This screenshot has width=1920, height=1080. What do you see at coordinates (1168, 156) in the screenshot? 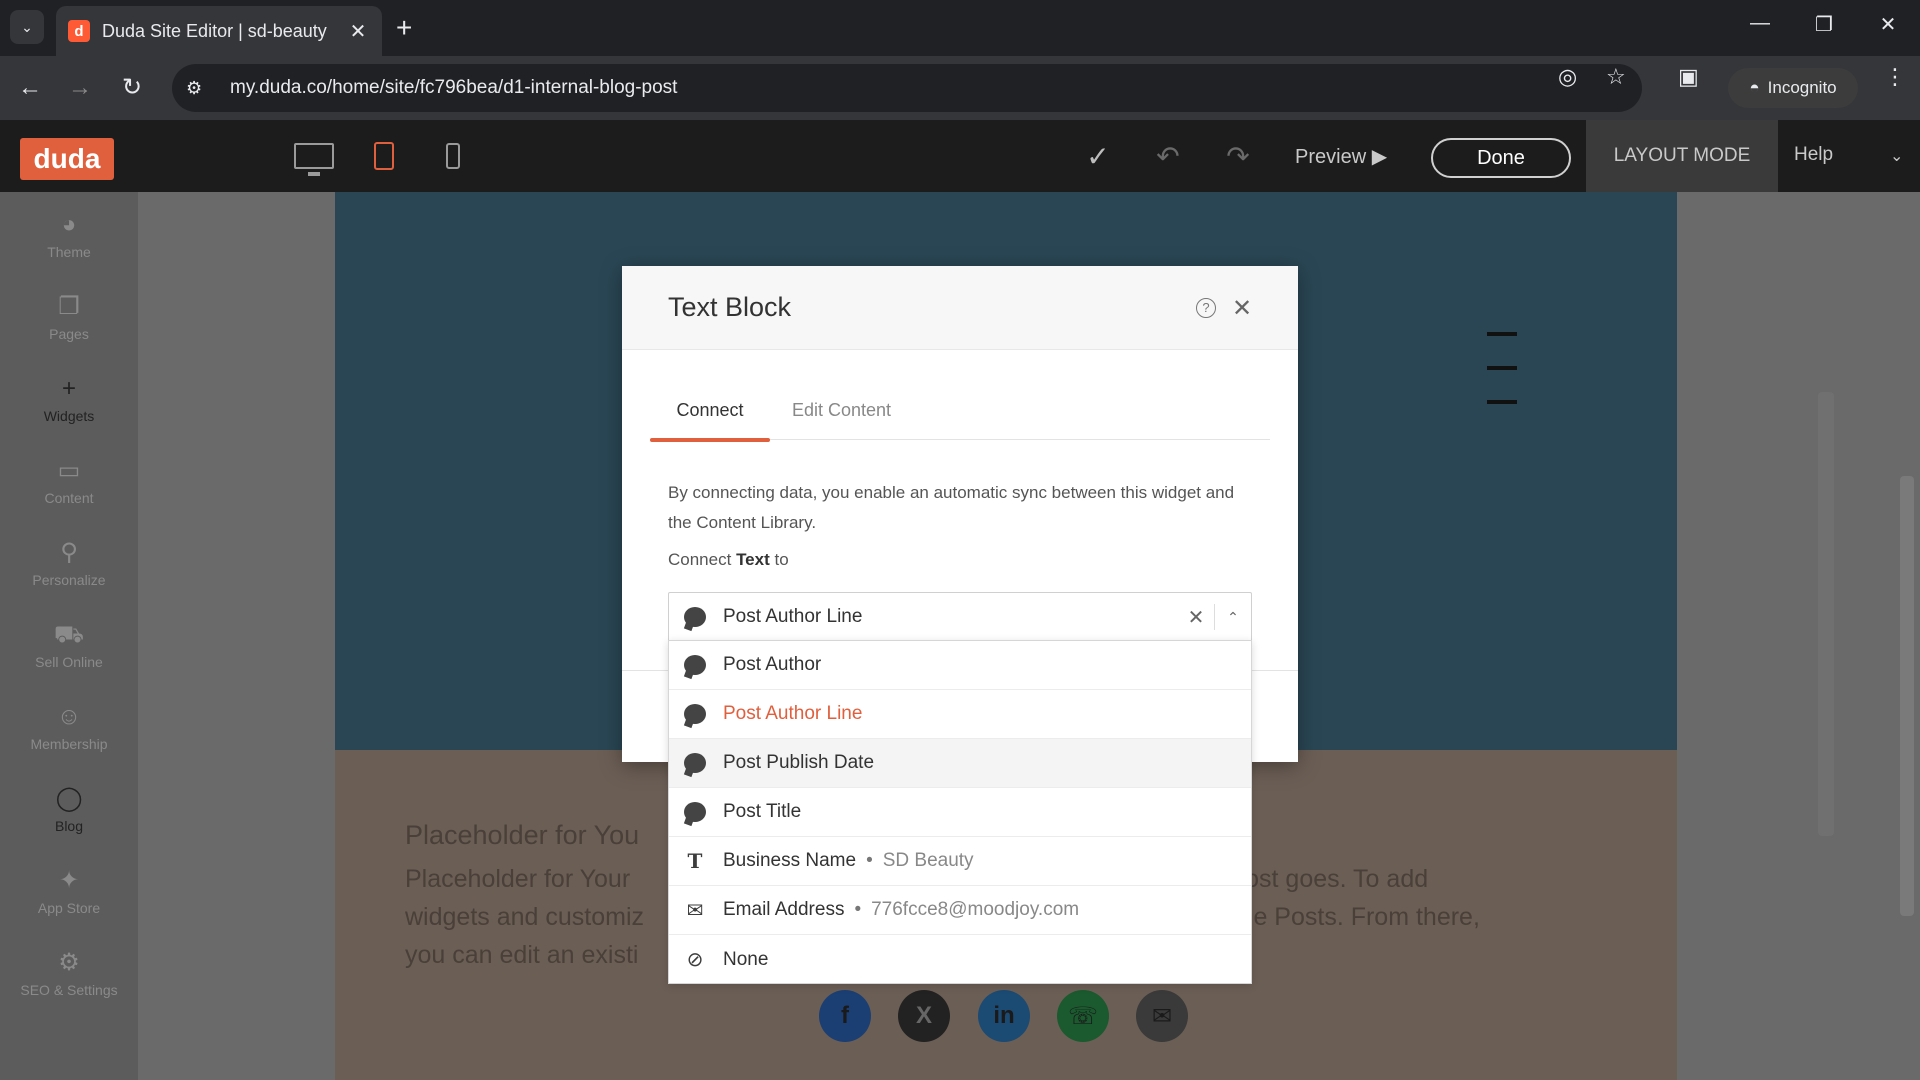
I see `undo-icon: ↶` at bounding box center [1168, 156].